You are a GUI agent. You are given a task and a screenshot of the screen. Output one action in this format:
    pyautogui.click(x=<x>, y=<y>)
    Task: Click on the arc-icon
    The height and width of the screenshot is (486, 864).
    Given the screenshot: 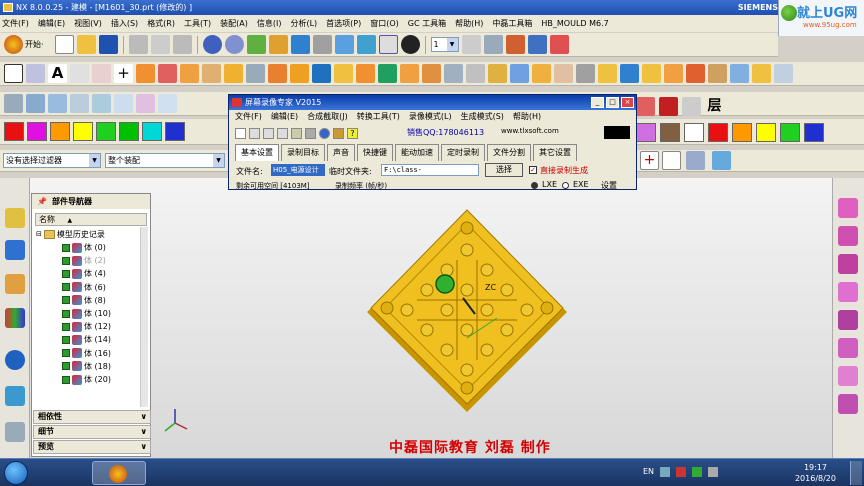 What is the action you would take?
    pyautogui.click(x=35, y=103)
    